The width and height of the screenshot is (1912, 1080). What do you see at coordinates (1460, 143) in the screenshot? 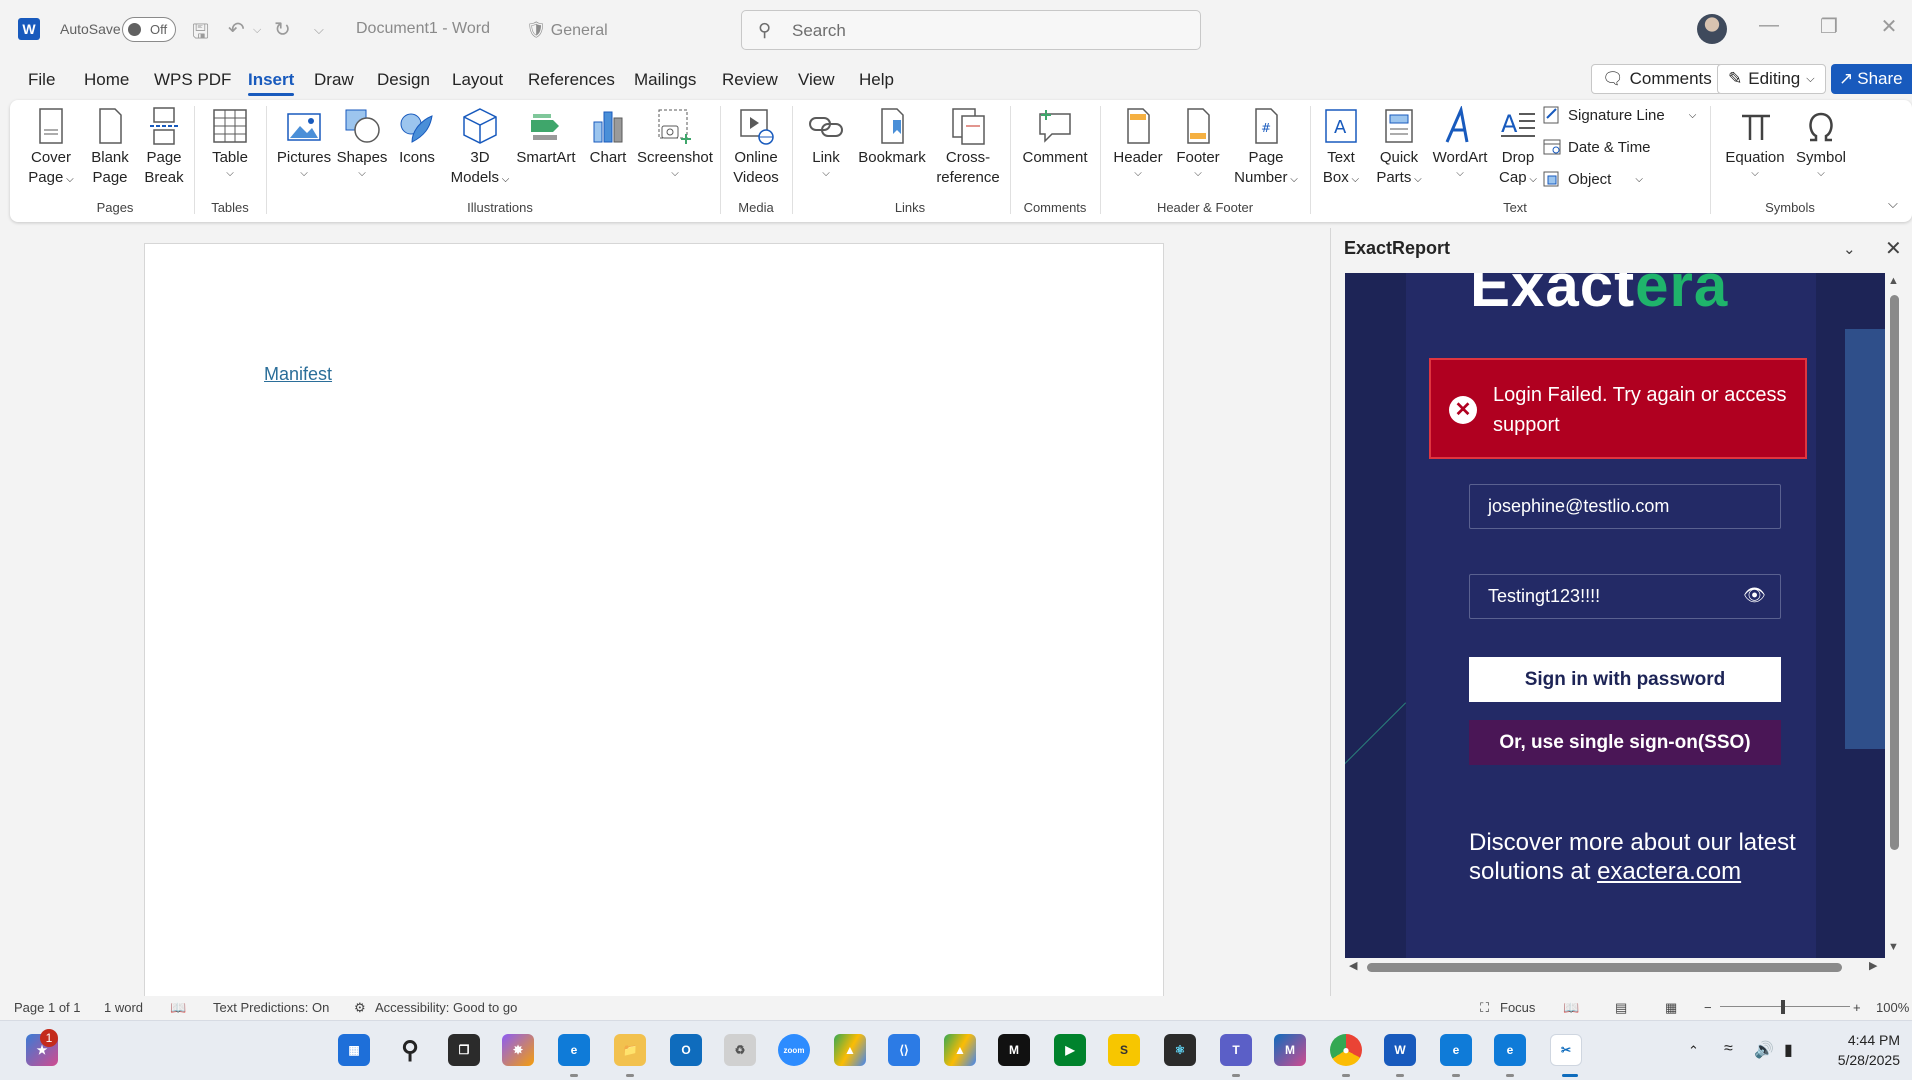
I see `wordart-button: WordArt ⌵` at bounding box center [1460, 143].